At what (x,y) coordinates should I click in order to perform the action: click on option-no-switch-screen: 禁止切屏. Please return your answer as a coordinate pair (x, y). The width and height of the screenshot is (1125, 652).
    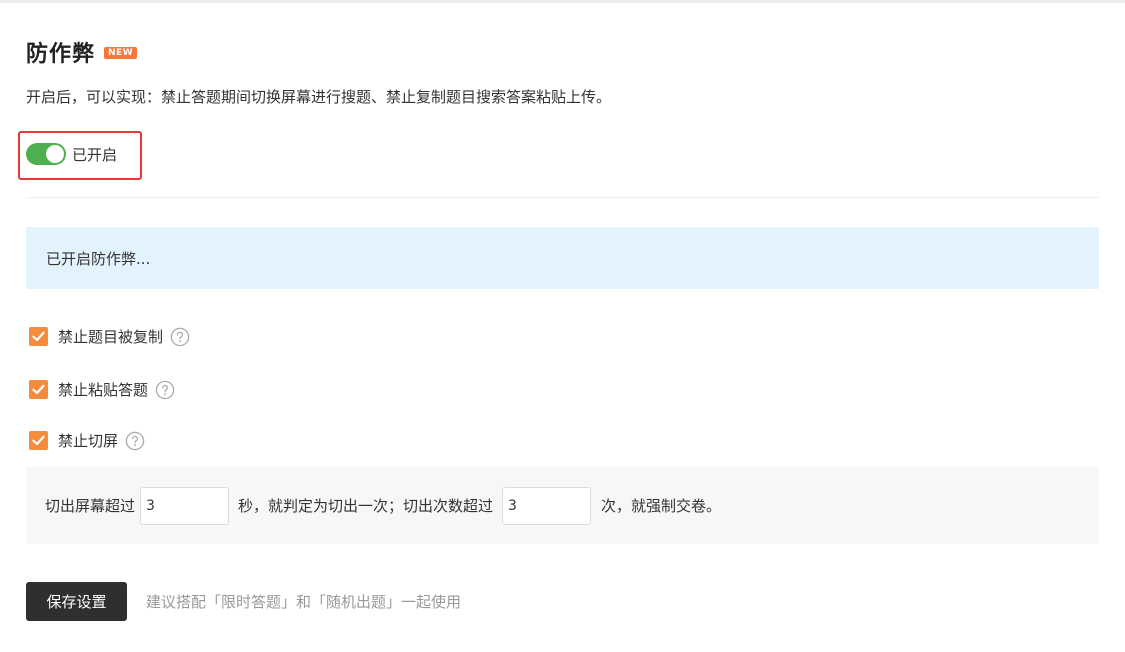
    Looking at the image, I should click on (87, 440).